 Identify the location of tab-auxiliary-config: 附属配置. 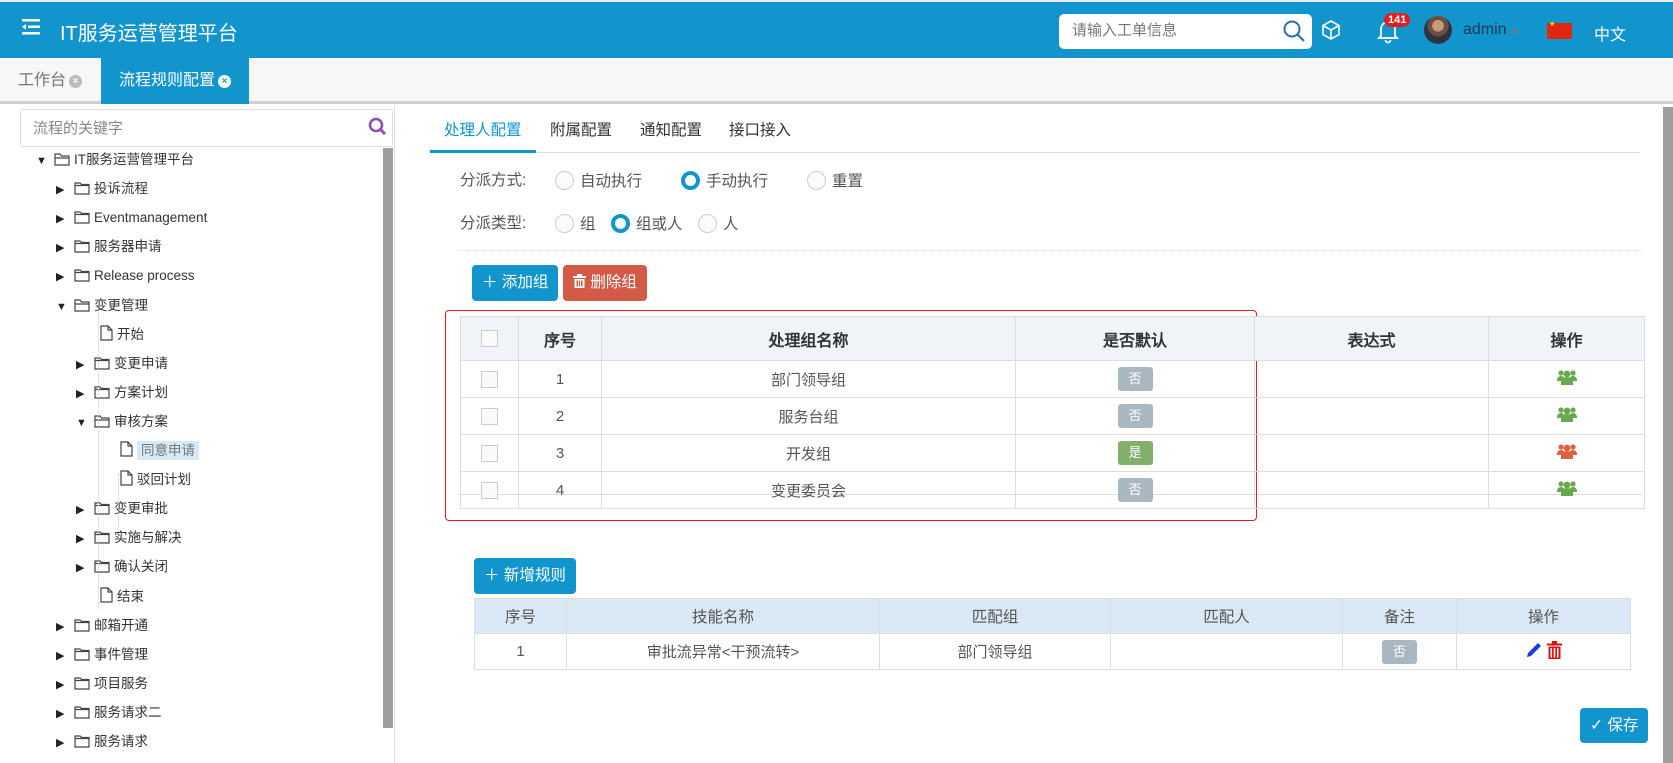
(581, 132).